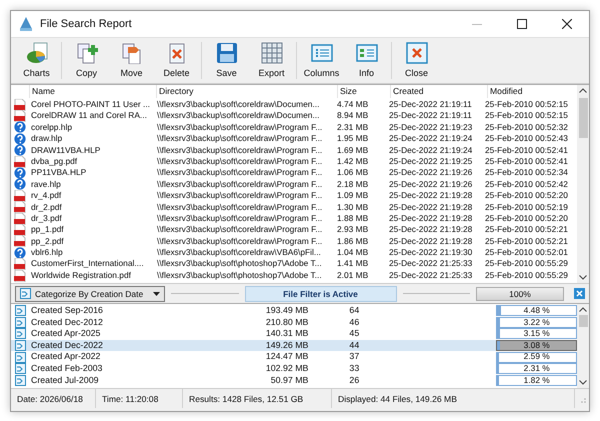  I want to click on category-name: Created Apr-2025, so click(66, 334).